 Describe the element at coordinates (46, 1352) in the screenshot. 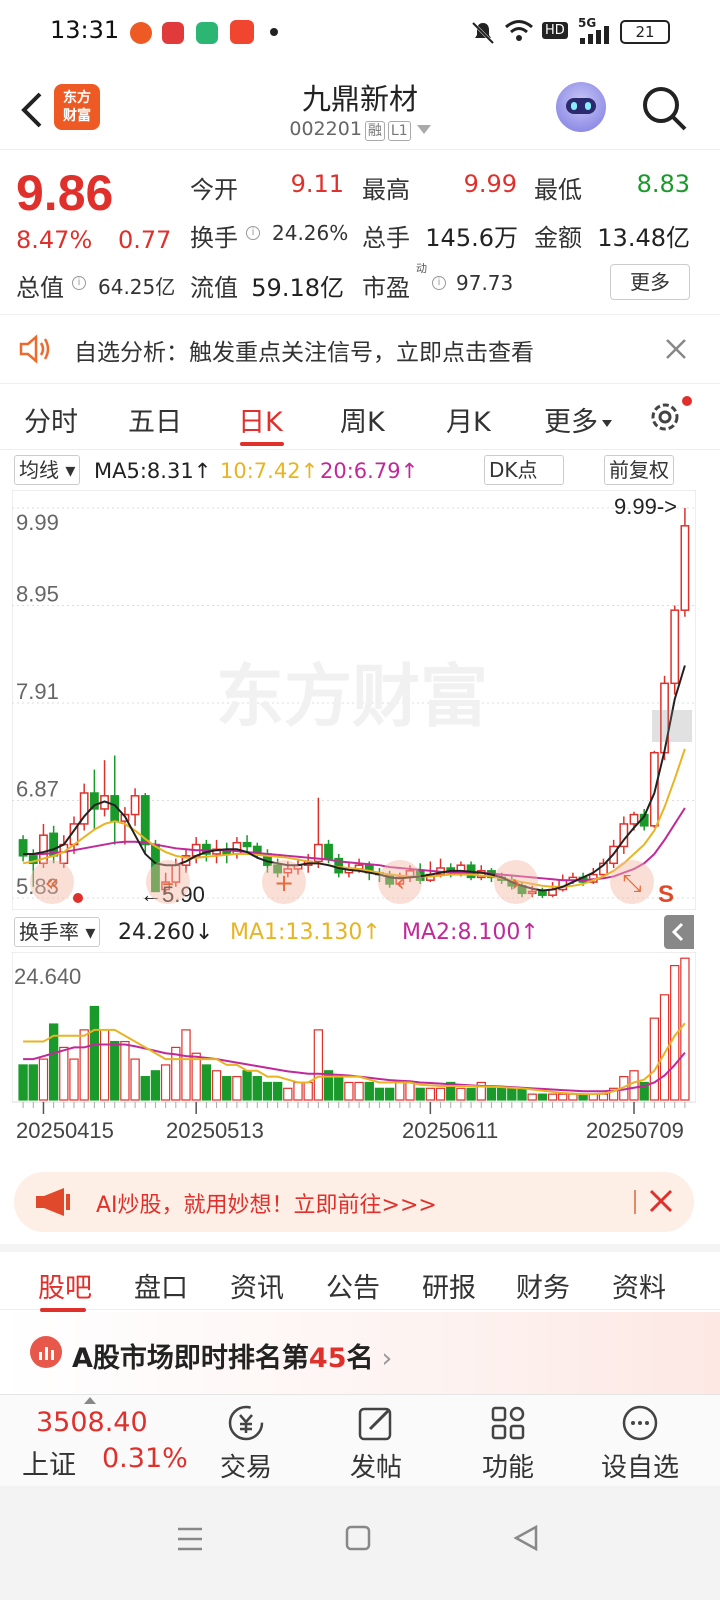

I see `rank-chart-icon` at that location.